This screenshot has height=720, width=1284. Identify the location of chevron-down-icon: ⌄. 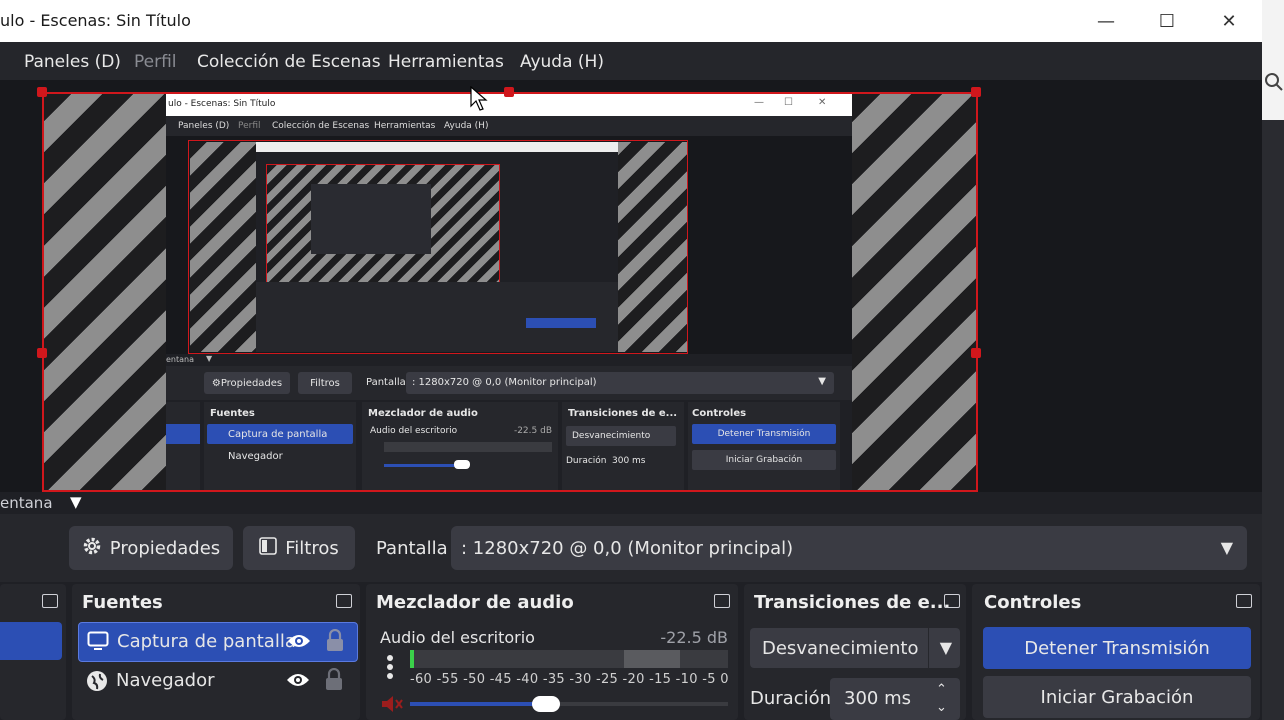
(941, 707).